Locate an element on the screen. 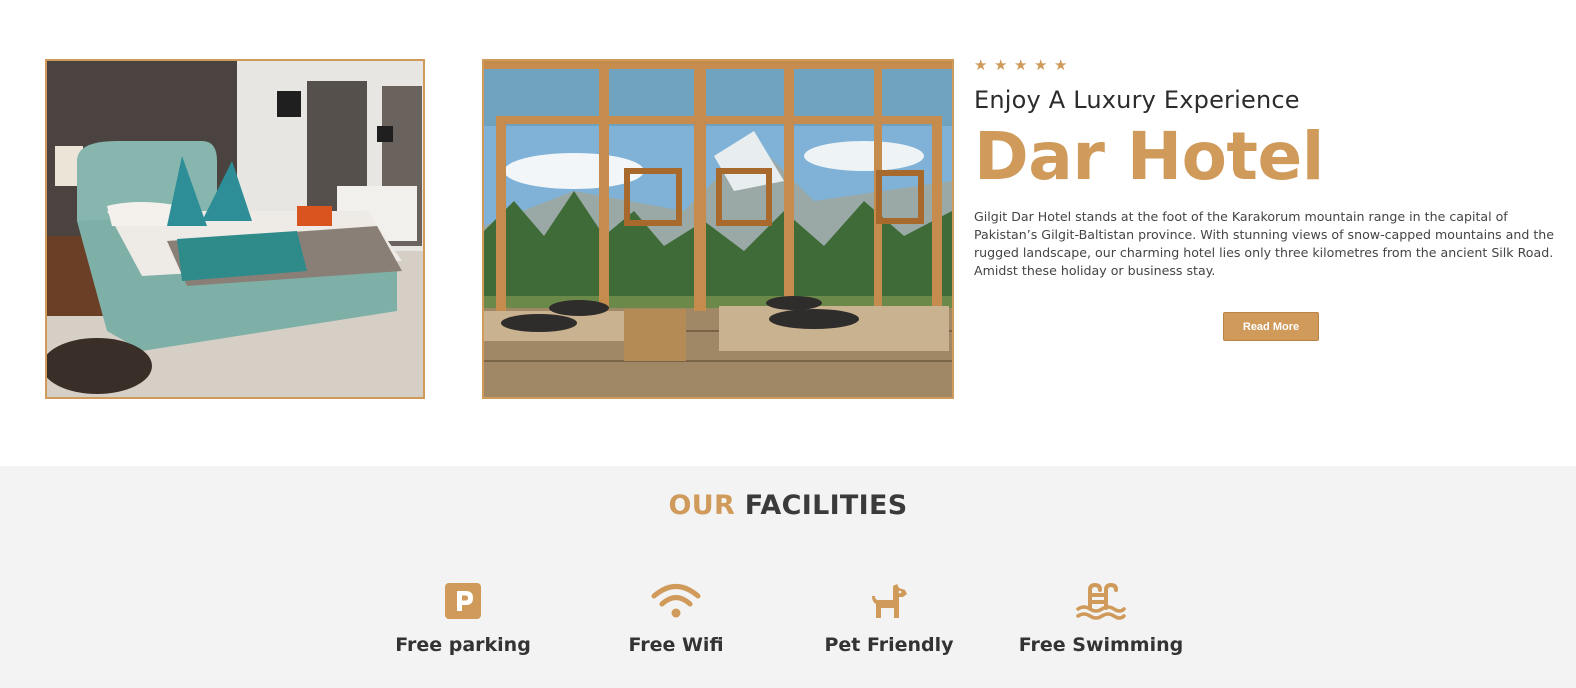 The width and height of the screenshot is (1576, 688). dog-icon is located at coordinates (889, 601).